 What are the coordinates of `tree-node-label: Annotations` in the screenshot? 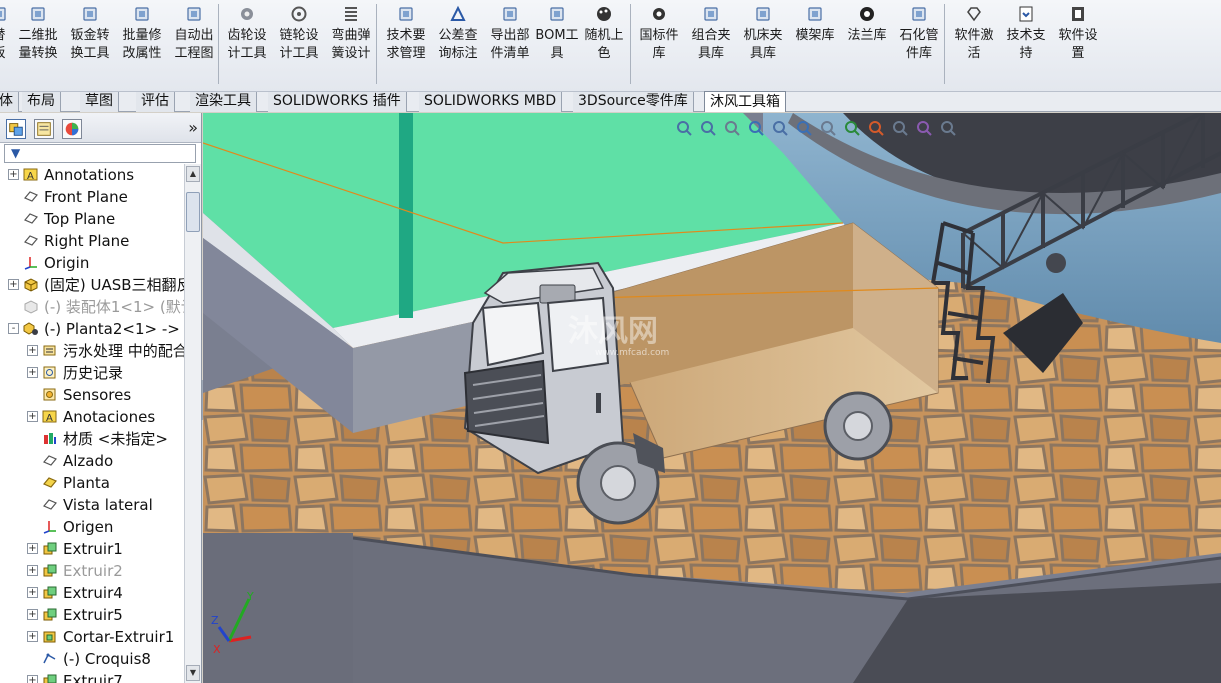 It's located at (89, 175).